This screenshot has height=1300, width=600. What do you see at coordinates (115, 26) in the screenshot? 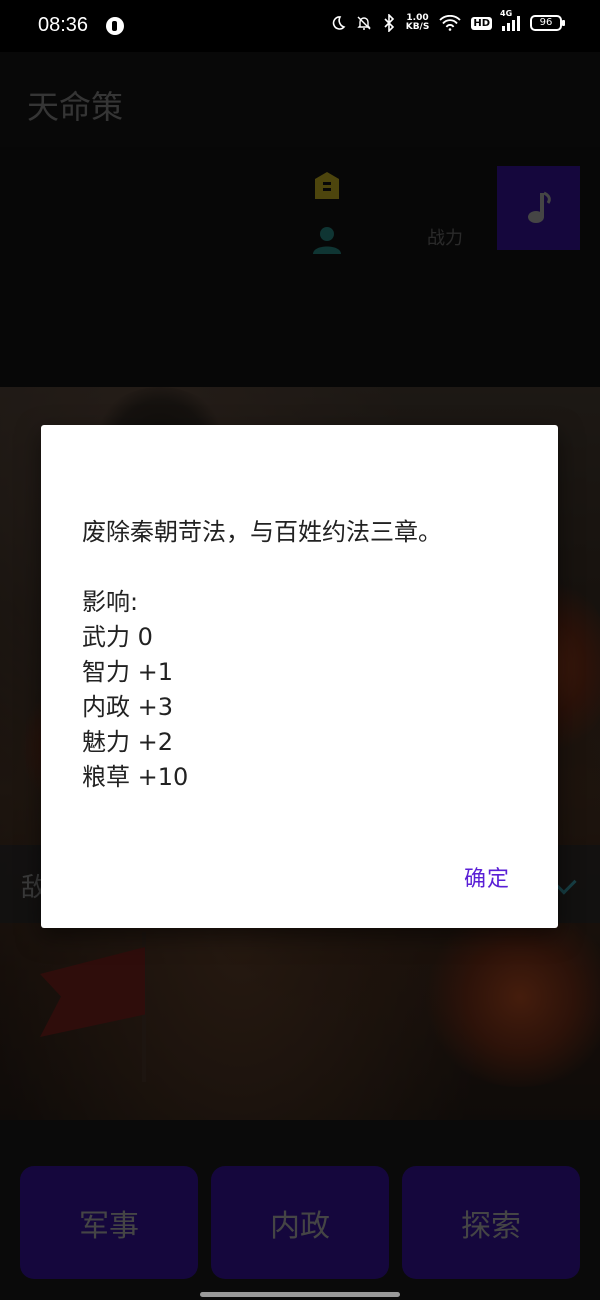
I see `app-notification-icon` at bounding box center [115, 26].